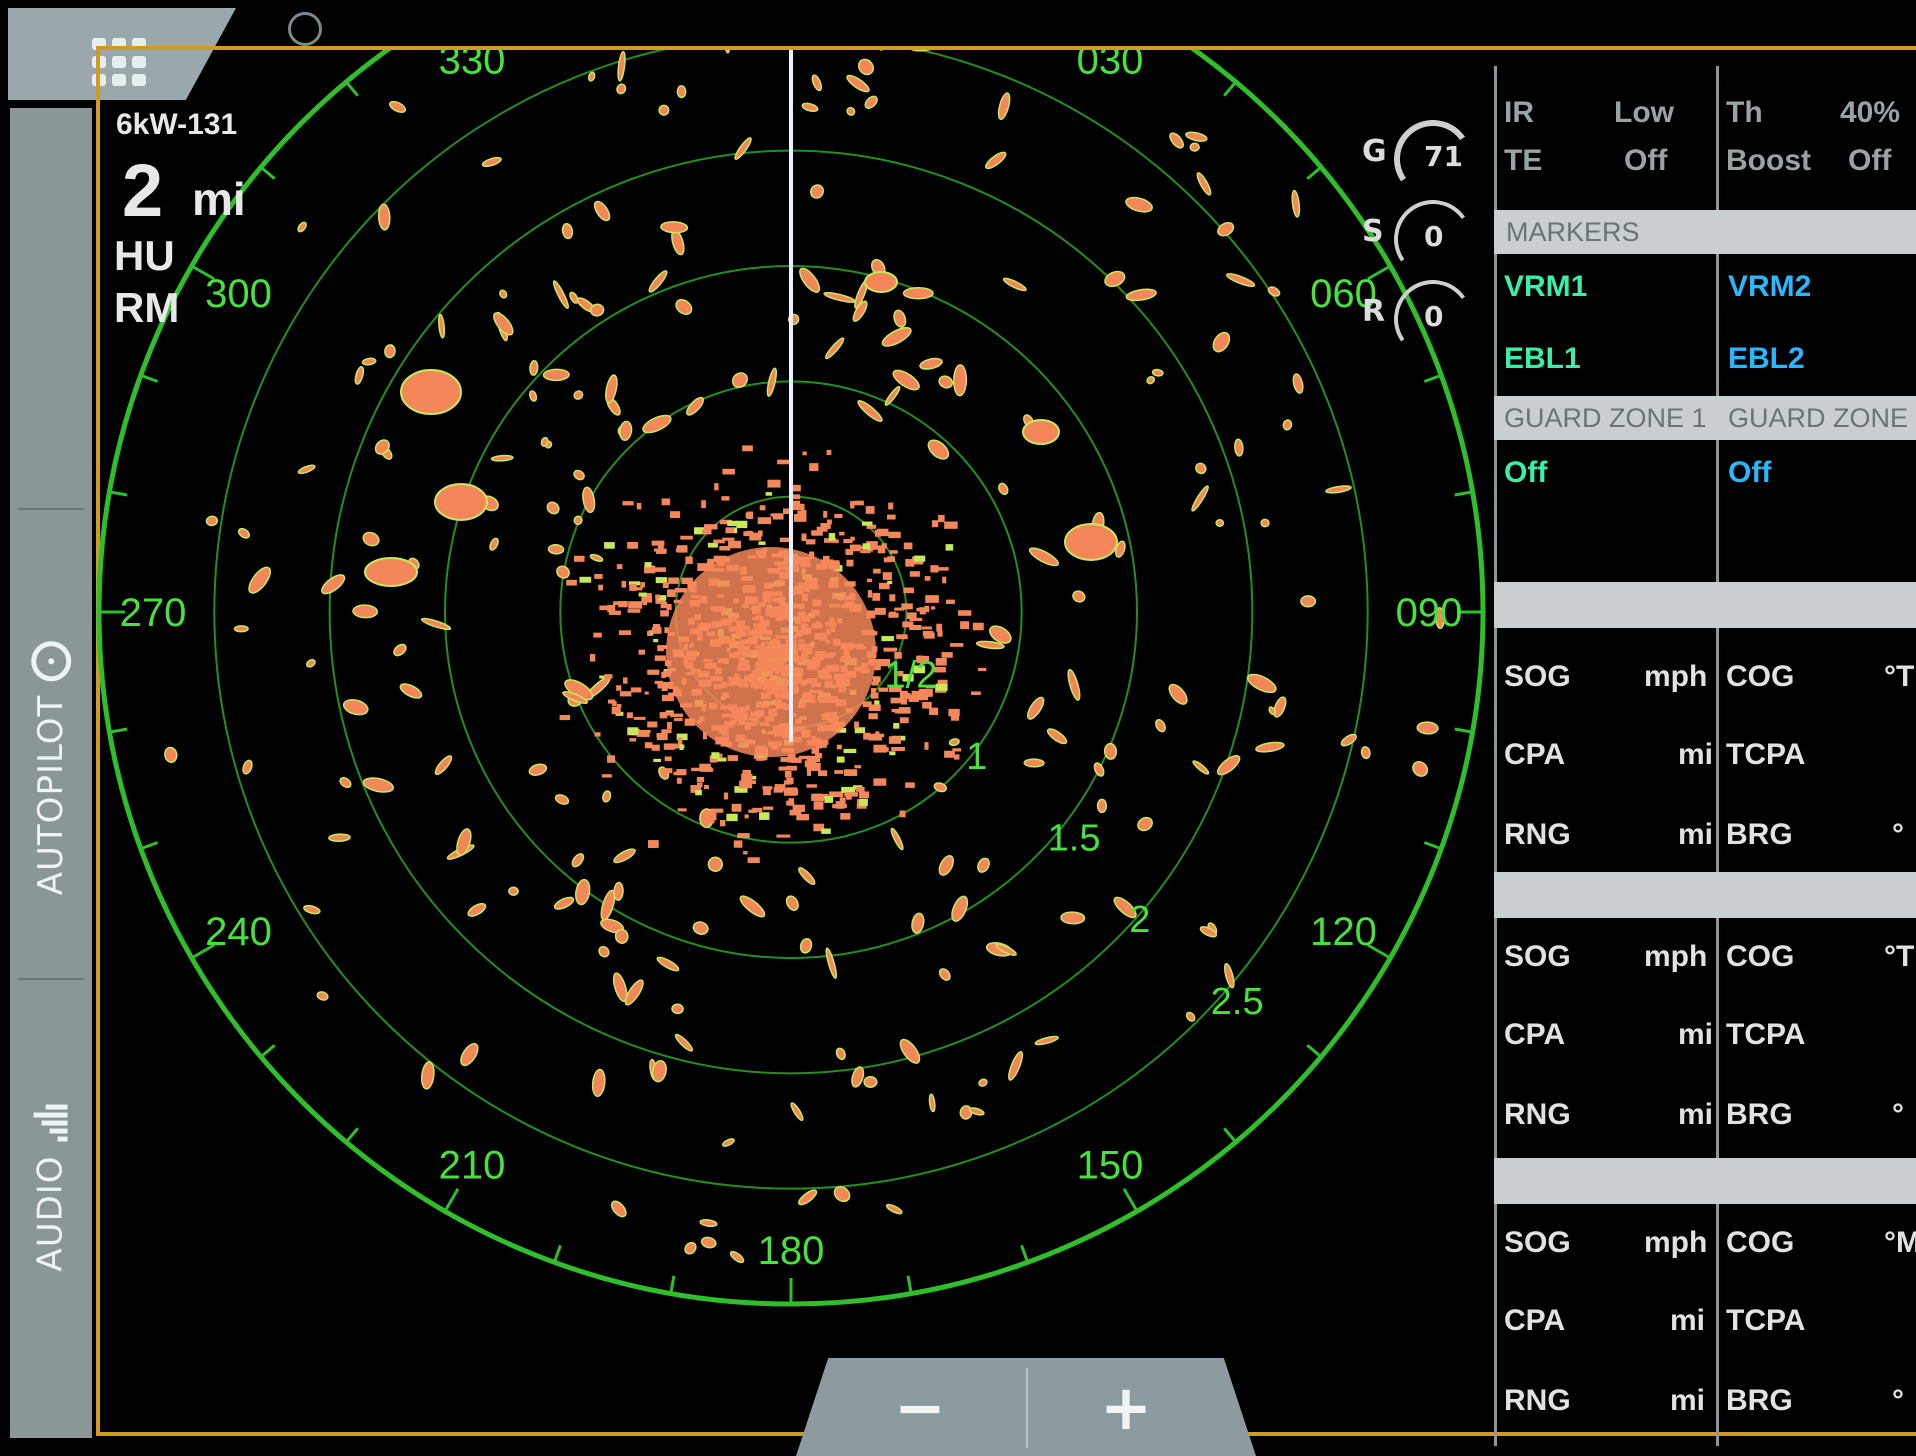 The height and width of the screenshot is (1456, 1916). Describe the element at coordinates (144, 256) in the screenshot. I see `orientation-mode: HU` at that location.